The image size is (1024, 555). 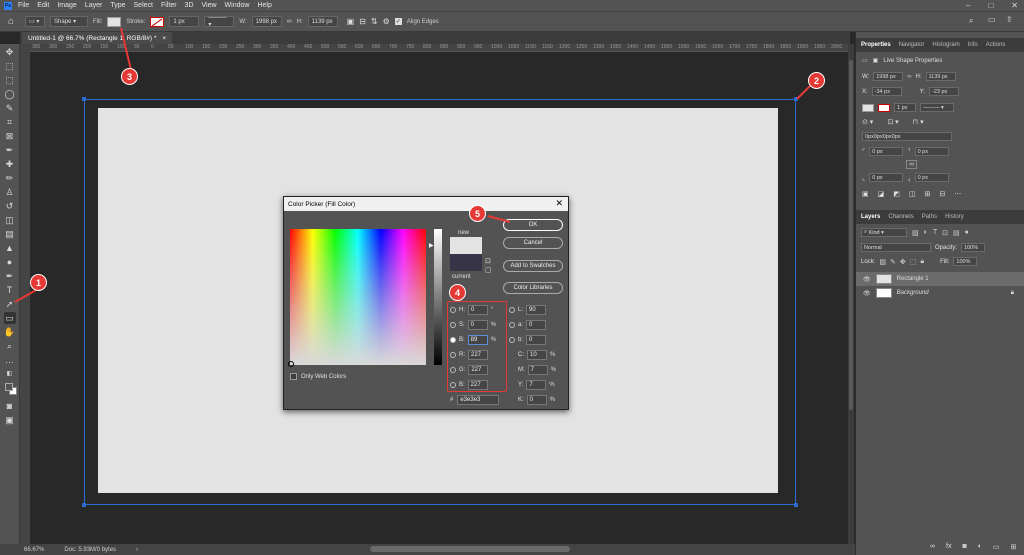 I want to click on menu-3d: 3D, so click(x=189, y=5).